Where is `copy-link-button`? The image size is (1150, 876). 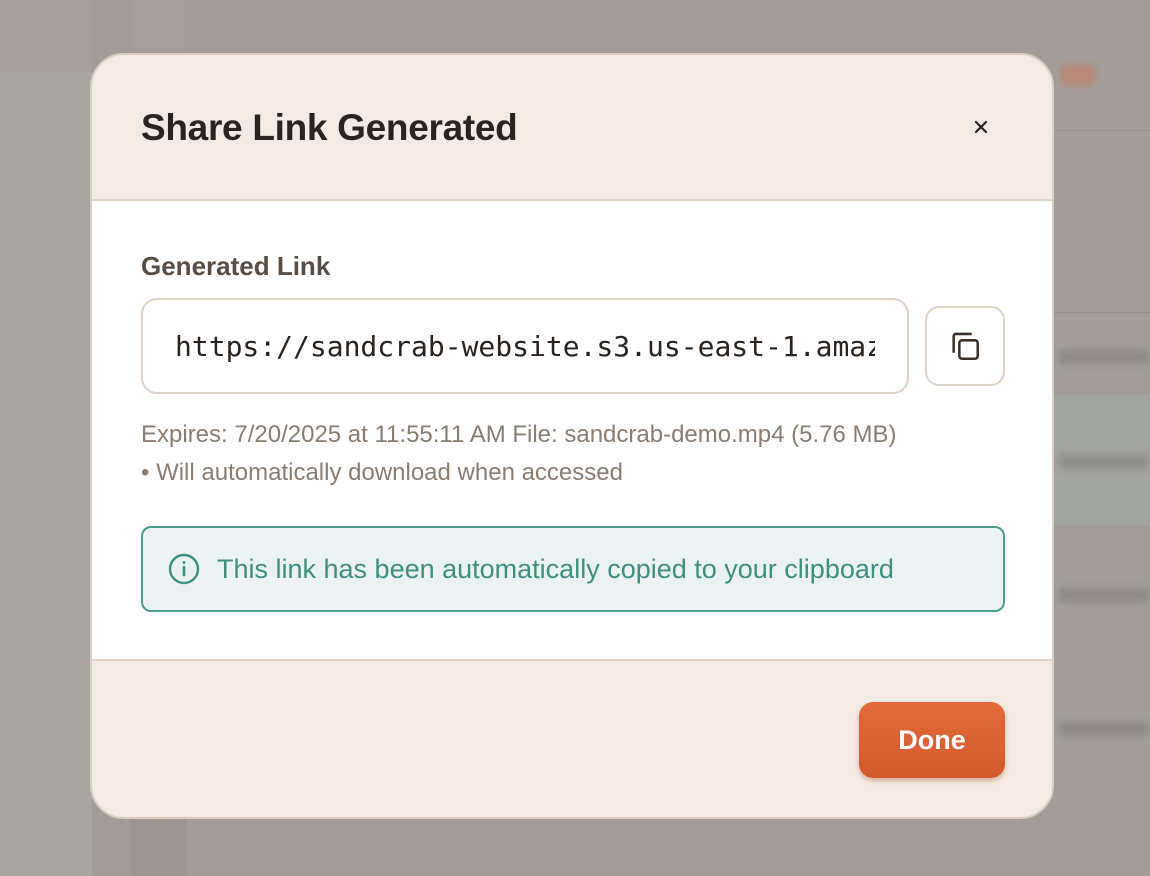
copy-link-button is located at coordinates (965, 346).